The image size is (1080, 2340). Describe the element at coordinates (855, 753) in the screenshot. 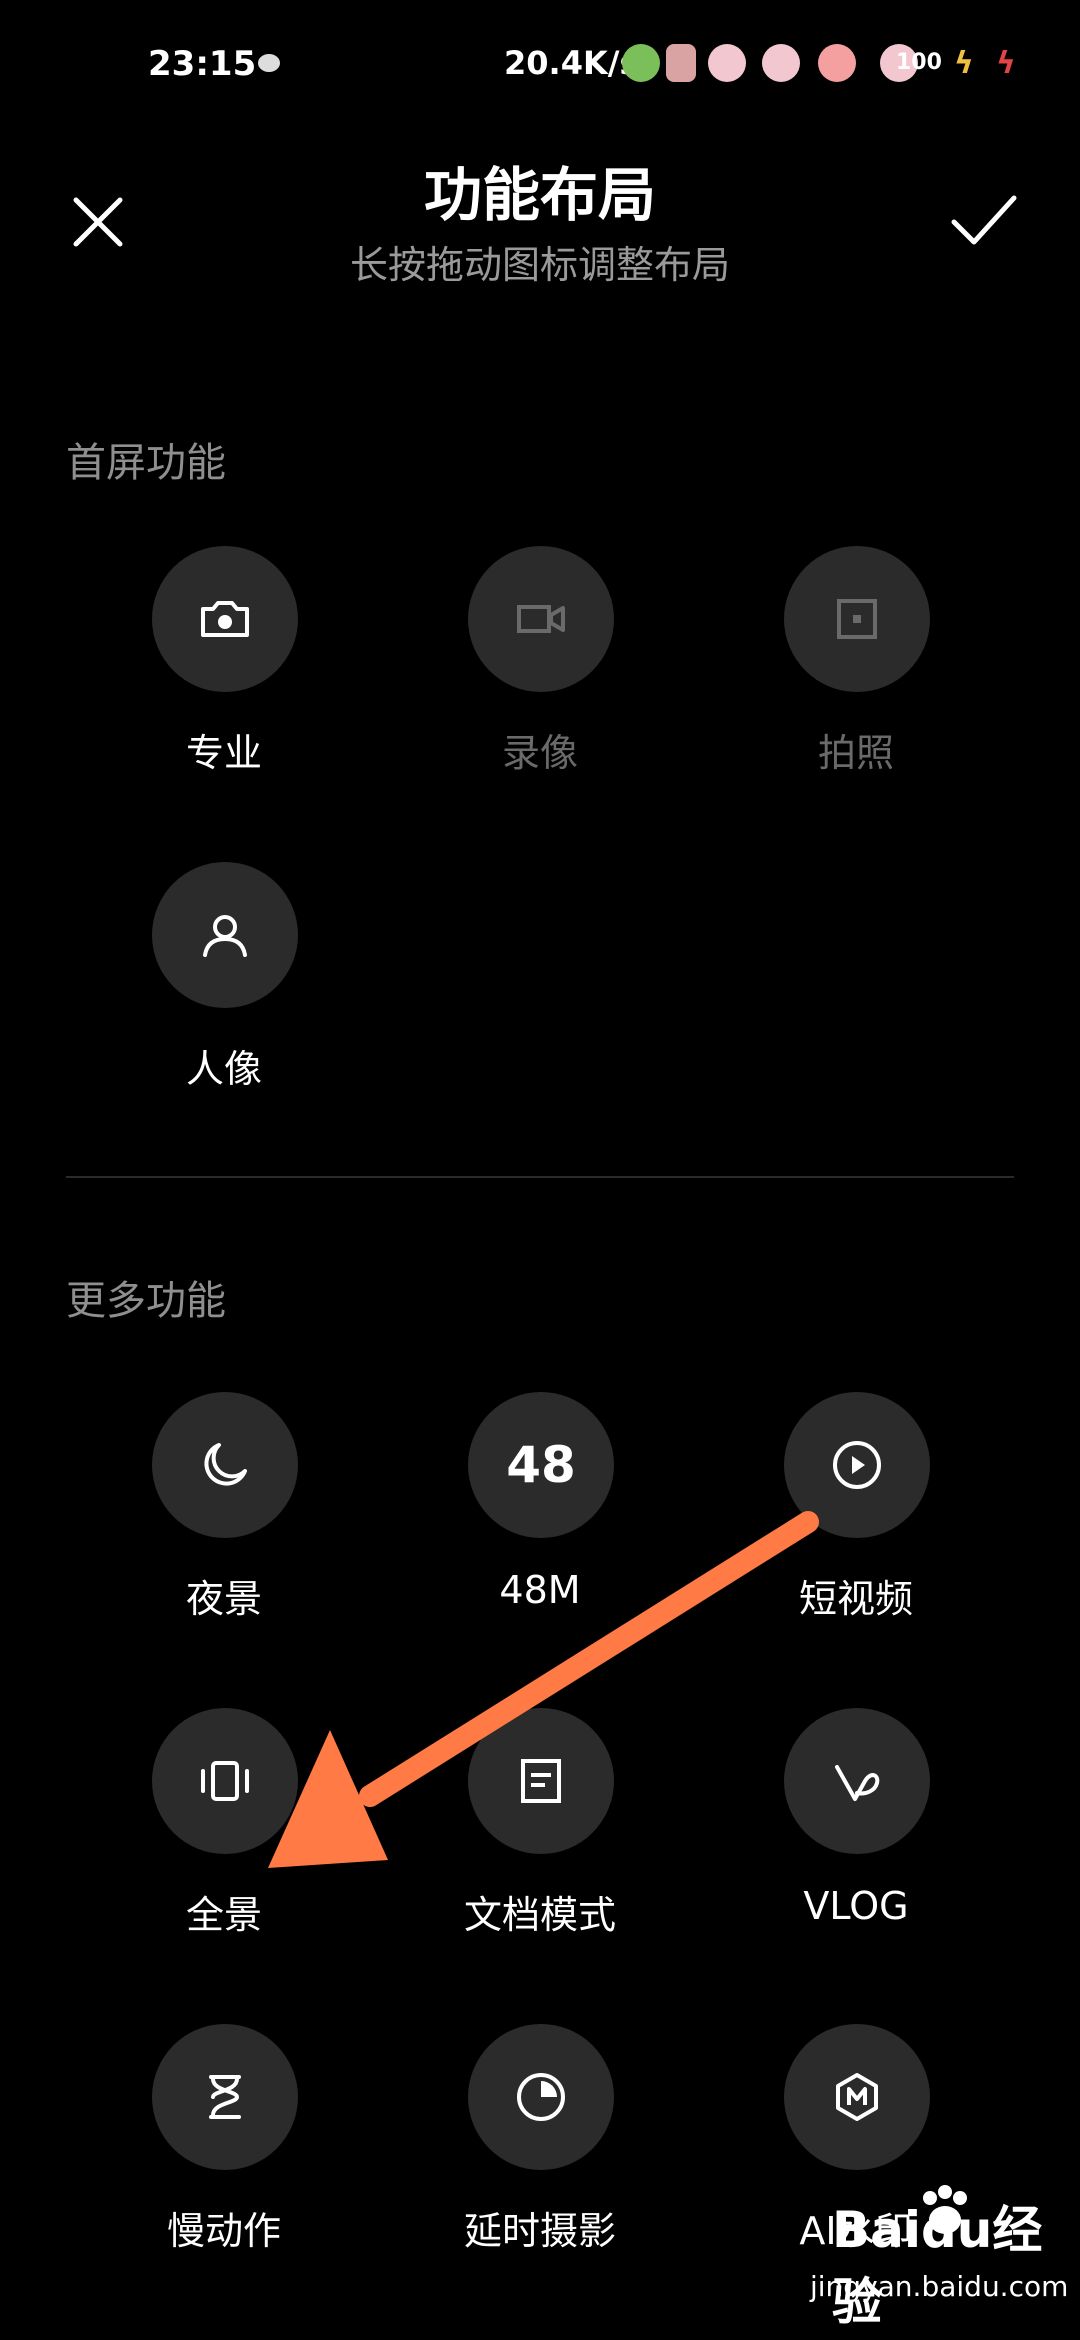

I see `feature-label: 拍照` at that location.